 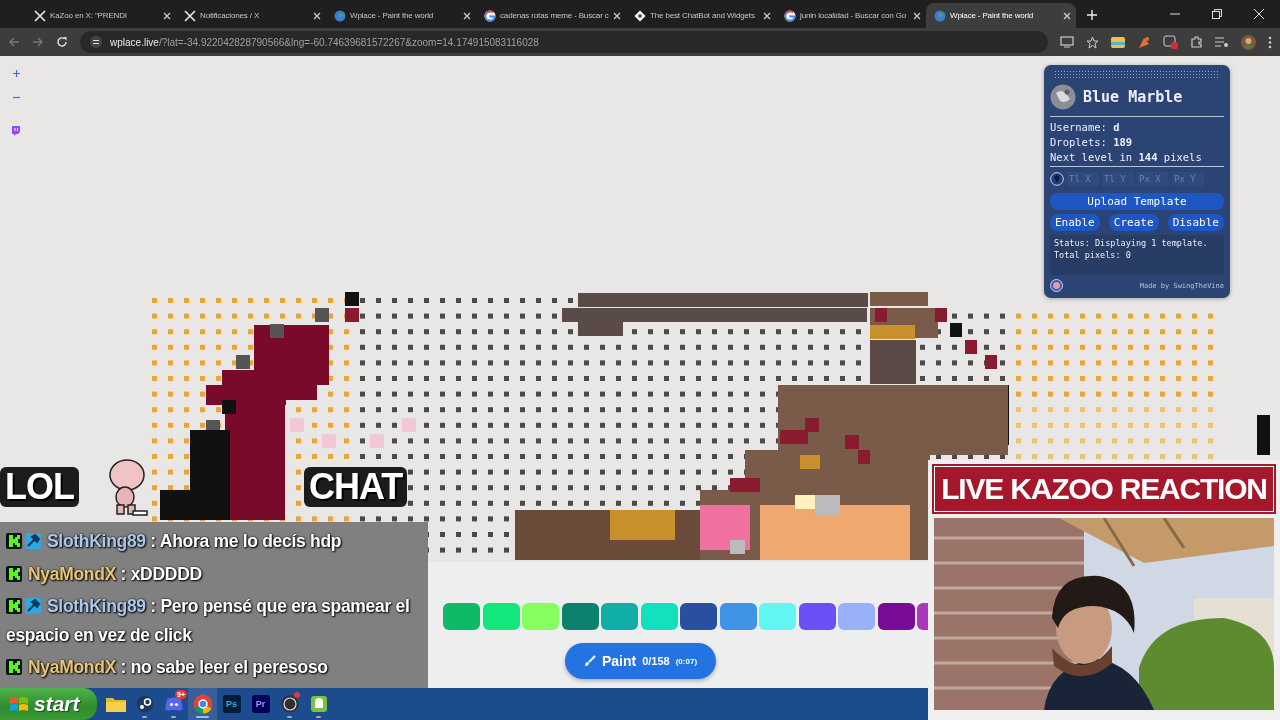 I want to click on photoshop-icon: Ps, so click(x=231, y=704).